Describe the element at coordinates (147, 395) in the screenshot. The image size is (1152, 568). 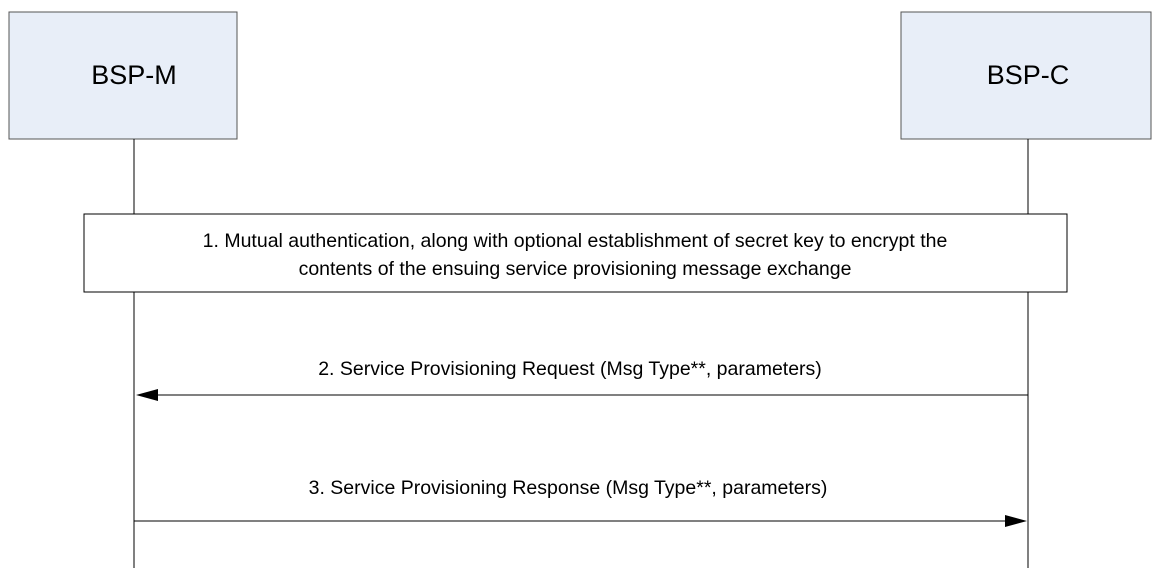
I see `step-2-arrowhead` at that location.